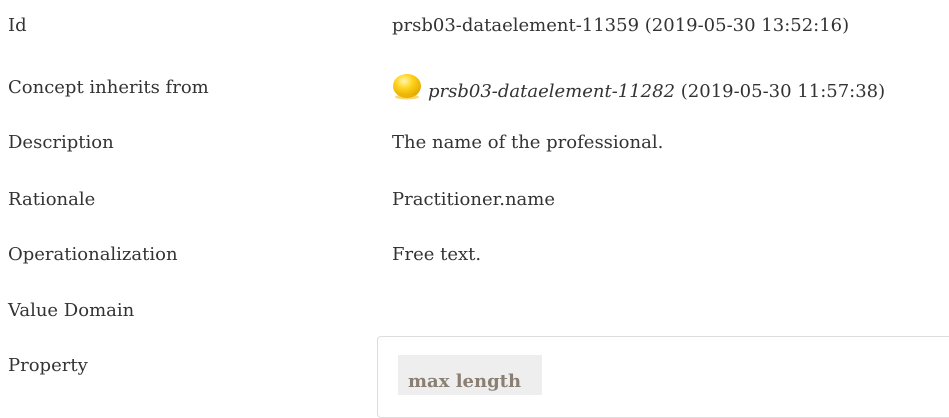 This screenshot has width=949, height=418. Describe the element at coordinates (407, 87) in the screenshot. I see `yellow-status-orb-icon` at that location.